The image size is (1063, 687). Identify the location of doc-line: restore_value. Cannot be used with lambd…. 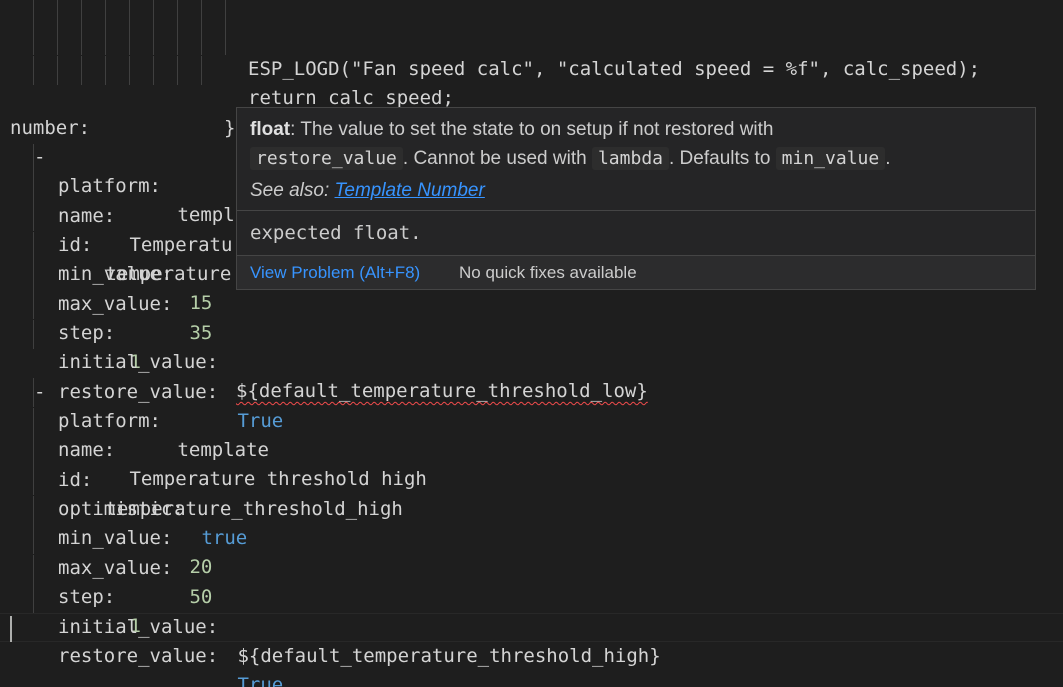
(570, 158).